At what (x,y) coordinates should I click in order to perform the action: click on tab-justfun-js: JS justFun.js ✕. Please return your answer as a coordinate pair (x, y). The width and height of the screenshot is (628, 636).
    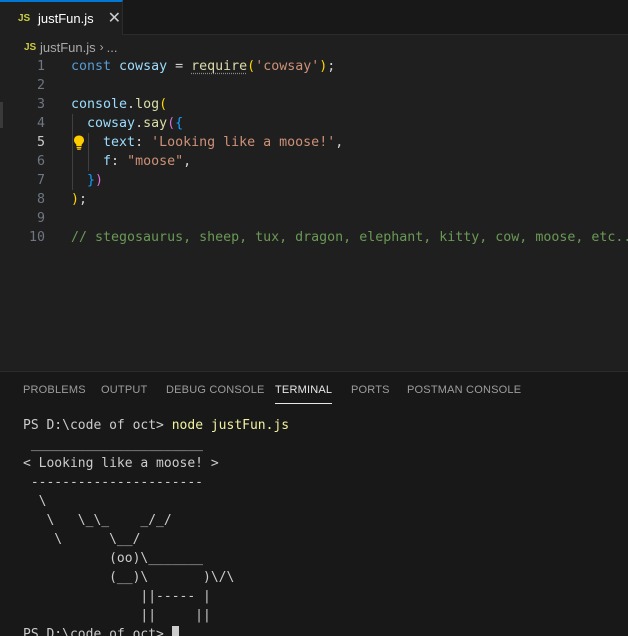
    Looking at the image, I should click on (61, 17).